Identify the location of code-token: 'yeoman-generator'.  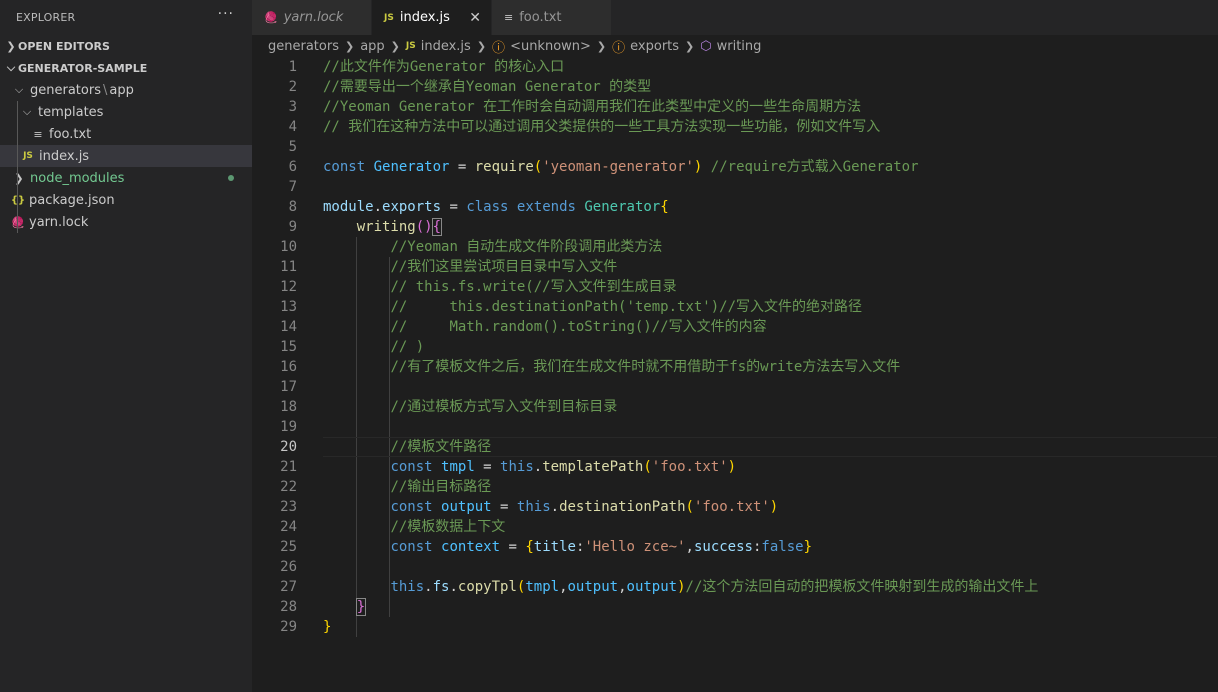
(618, 167).